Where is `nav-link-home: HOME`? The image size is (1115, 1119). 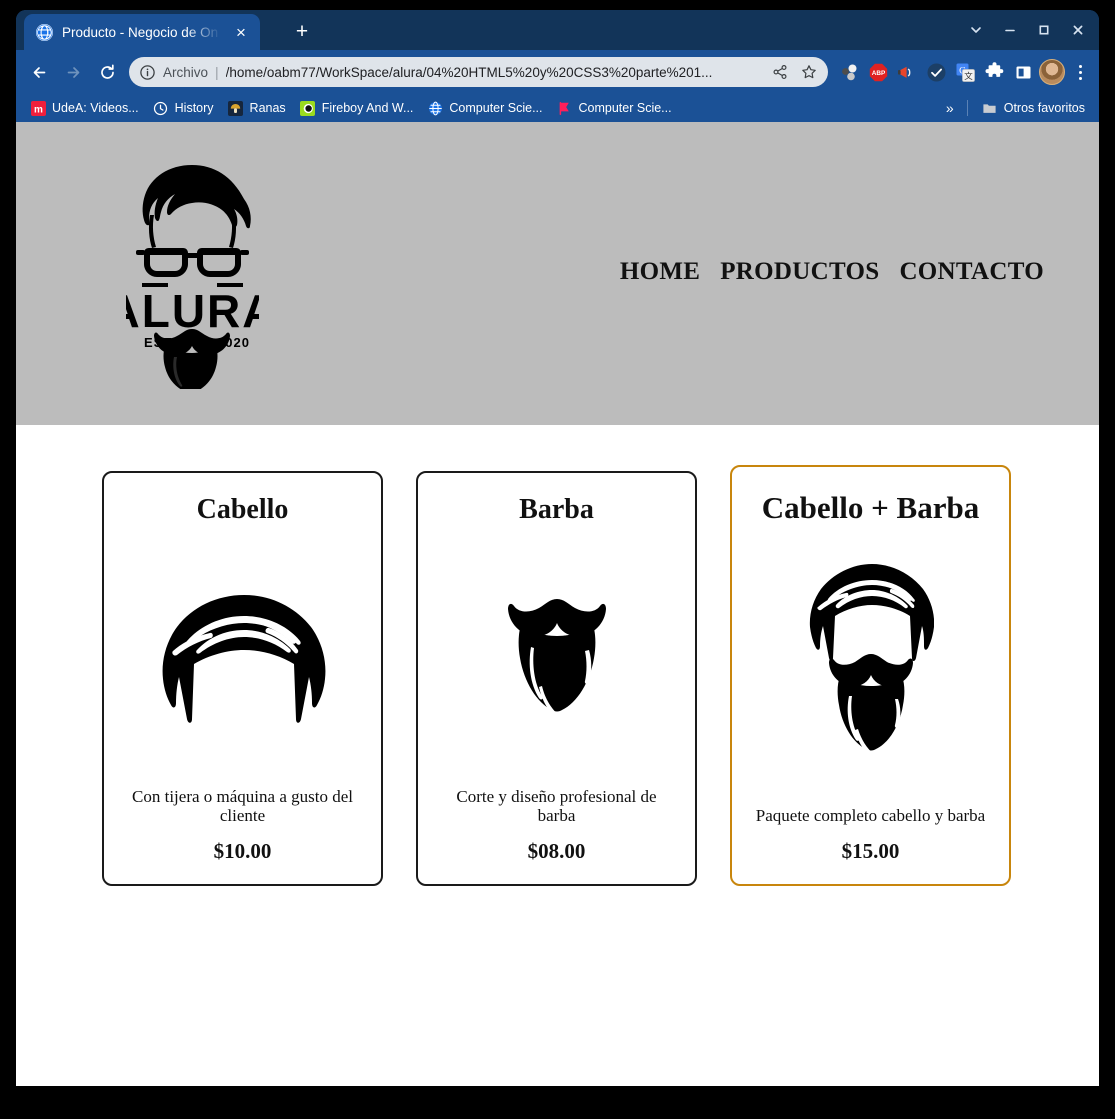 nav-link-home: HOME is located at coordinates (660, 272).